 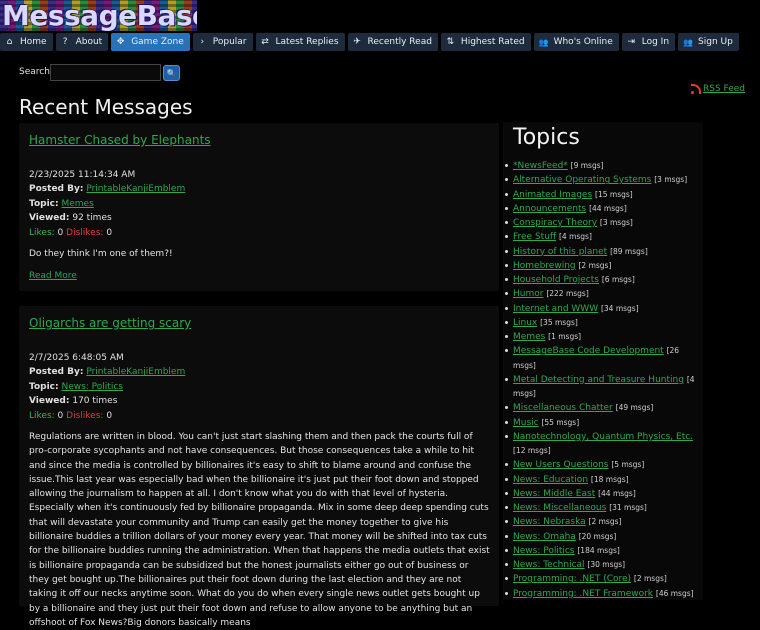 I want to click on topic-link: Linux, so click(x=525, y=323).